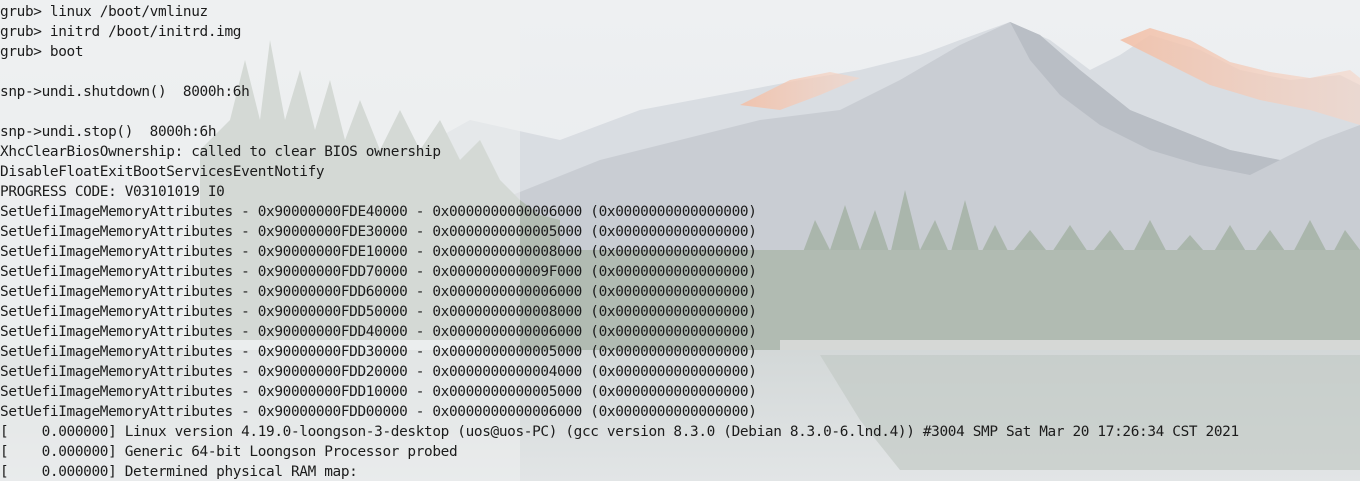 The width and height of the screenshot is (1360, 481). I want to click on console-line: snp->undi.shutdown() 8000h:6h, so click(125, 92).